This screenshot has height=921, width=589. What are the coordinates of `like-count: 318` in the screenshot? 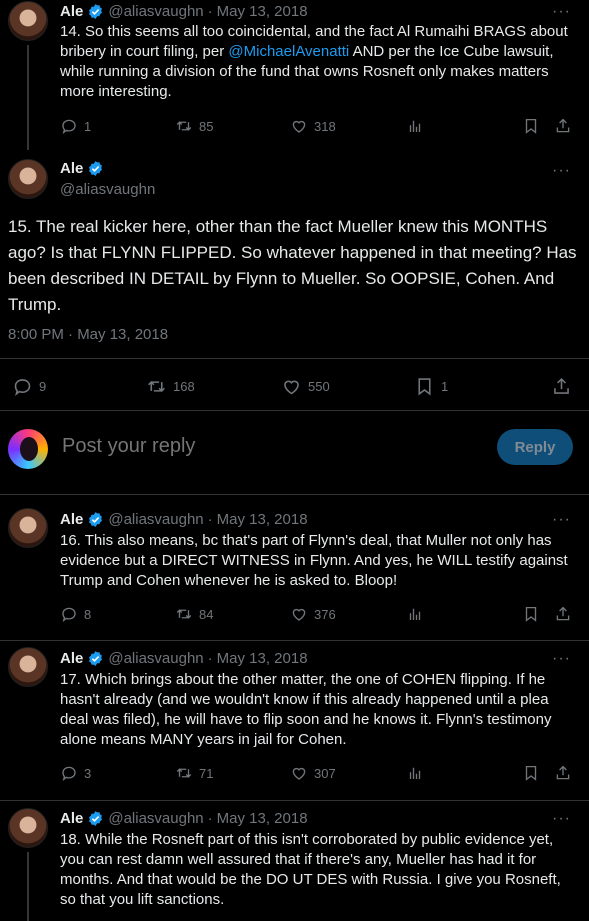 It's located at (325, 126).